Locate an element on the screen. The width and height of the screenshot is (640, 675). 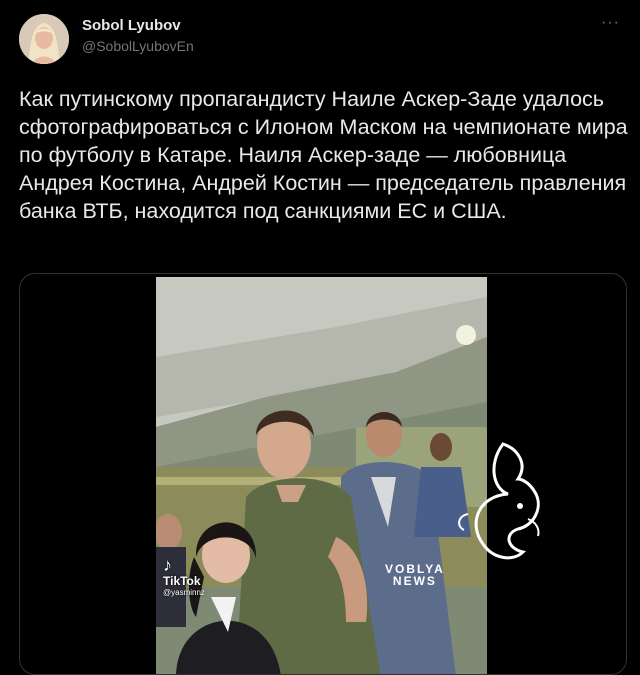
voblya-news-watermark: VOBLYA NEWS is located at coordinates (415, 575).